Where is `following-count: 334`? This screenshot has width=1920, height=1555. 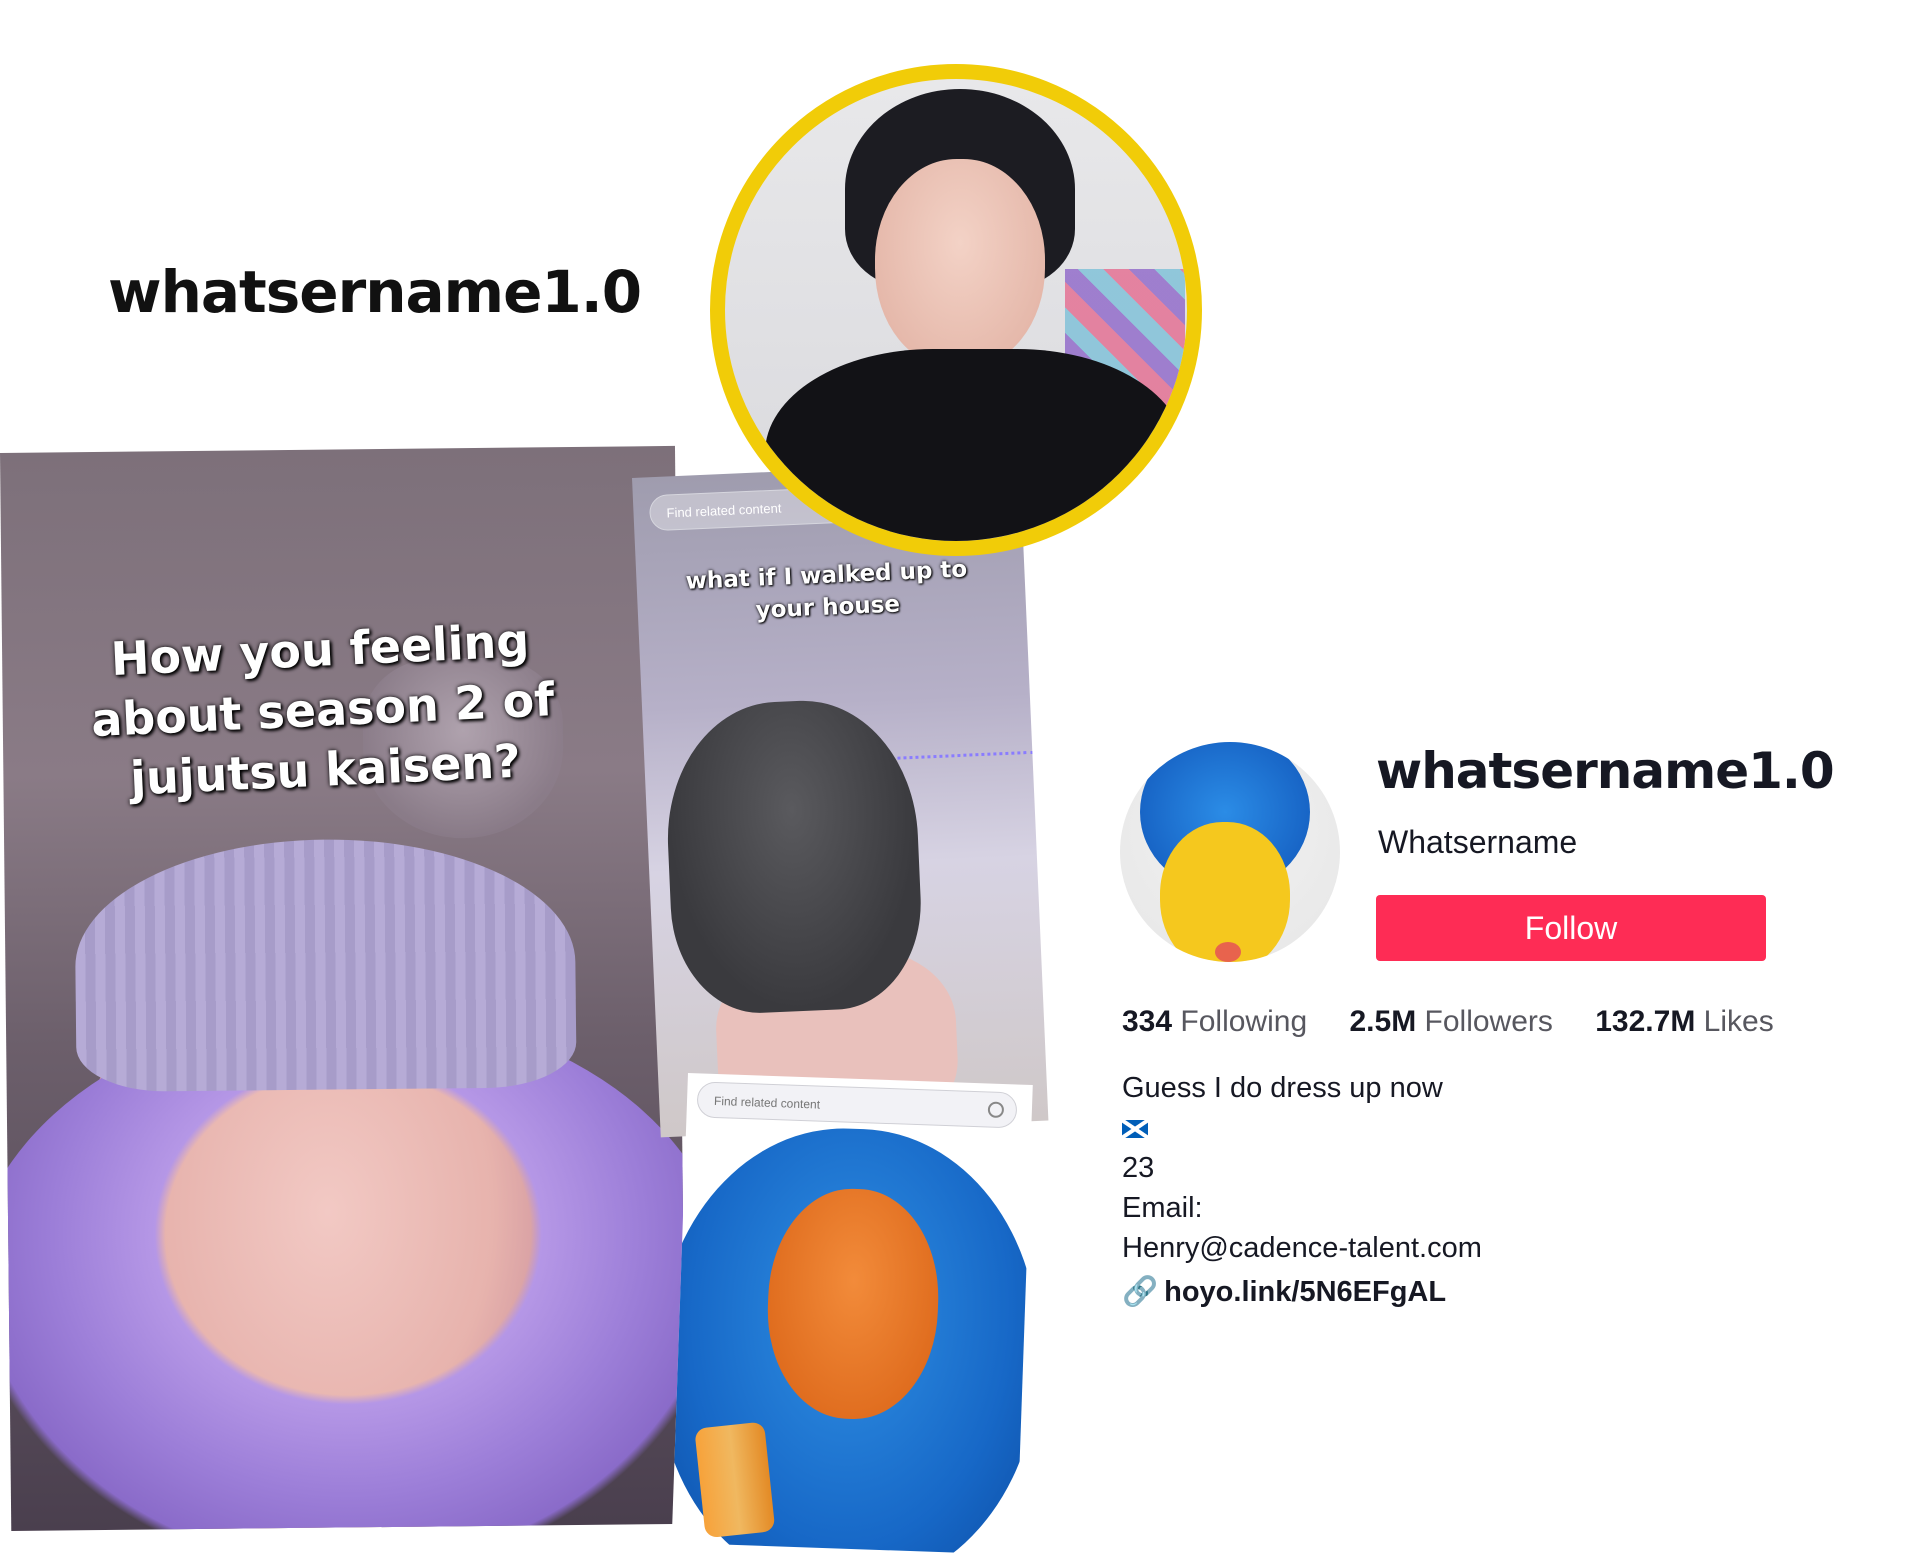 following-count: 334 is located at coordinates (1147, 1021).